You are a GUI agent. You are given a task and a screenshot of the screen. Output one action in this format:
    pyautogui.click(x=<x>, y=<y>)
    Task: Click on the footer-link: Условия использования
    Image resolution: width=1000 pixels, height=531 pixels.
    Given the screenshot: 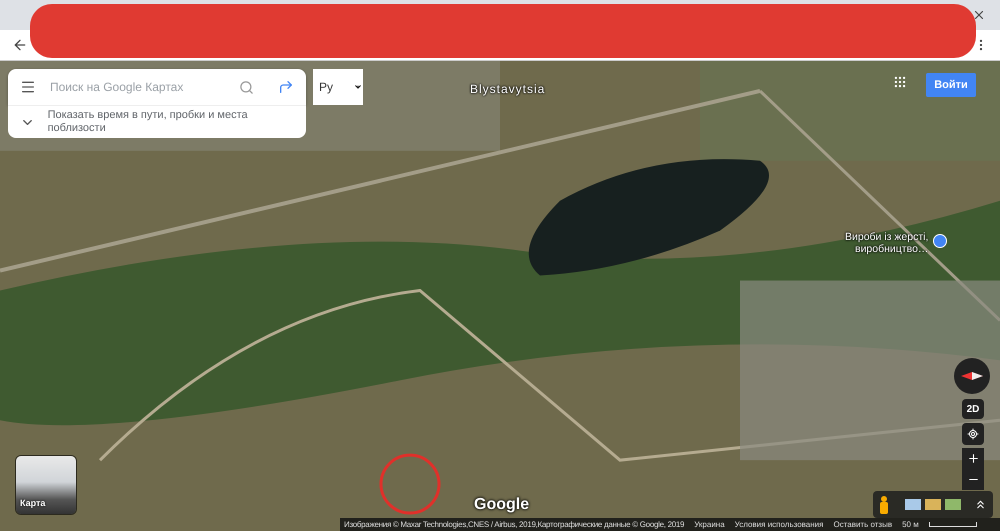 What is the action you would take?
    pyautogui.click(x=779, y=524)
    